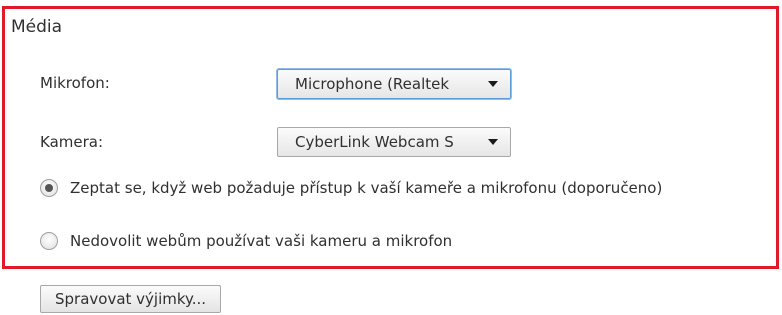  I want to click on camera-label: Kamera:, so click(72, 142).